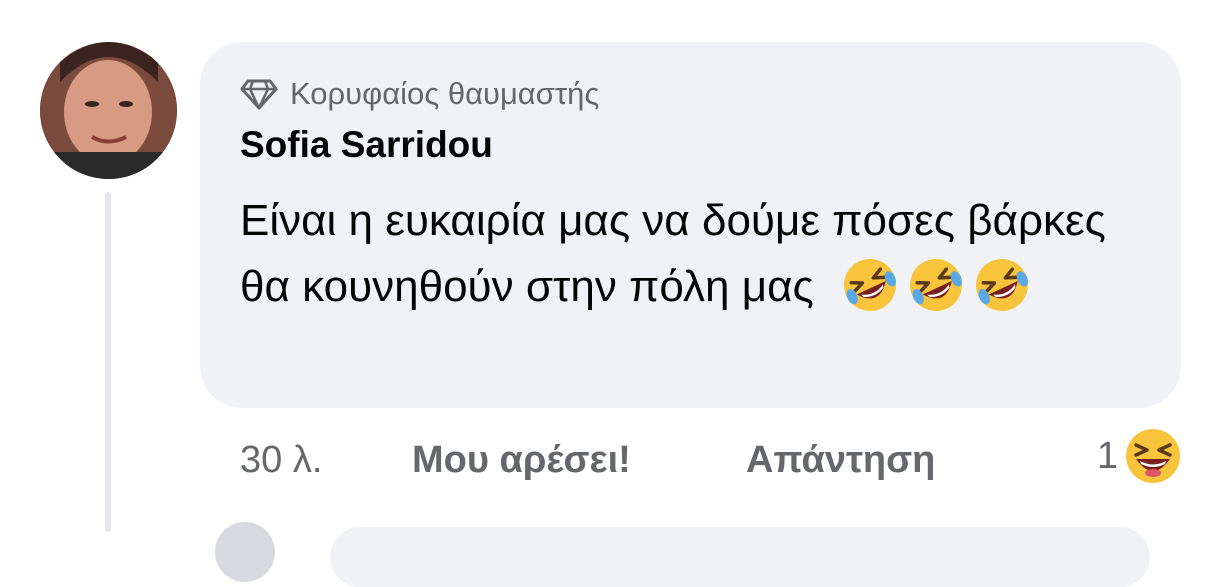 The width and height of the screenshot is (1222, 587). I want to click on diamond-icon, so click(259, 94).